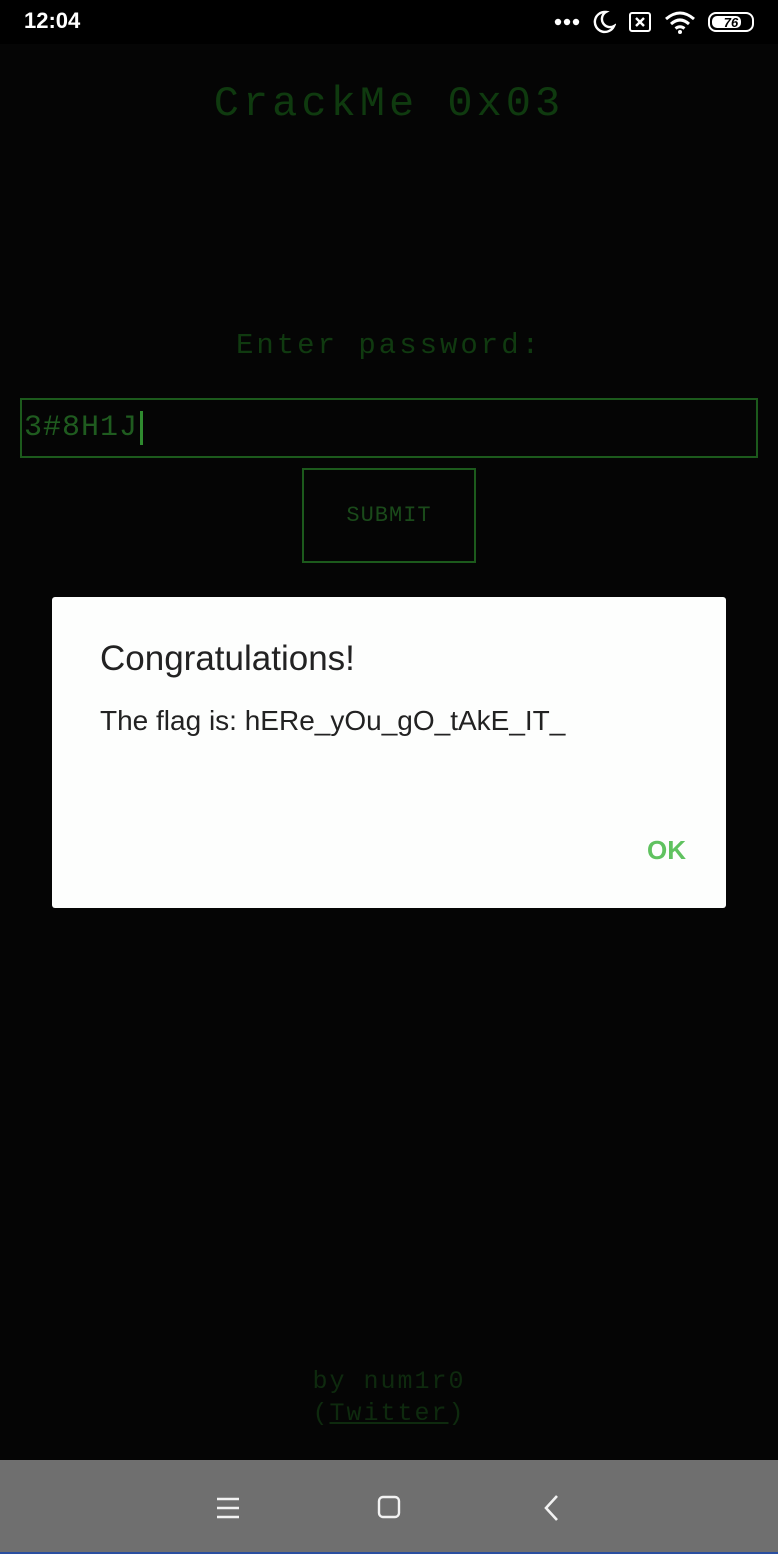 The width and height of the screenshot is (778, 1554). Describe the element at coordinates (654, 22) in the screenshot. I see `status-icons: 76` at that location.